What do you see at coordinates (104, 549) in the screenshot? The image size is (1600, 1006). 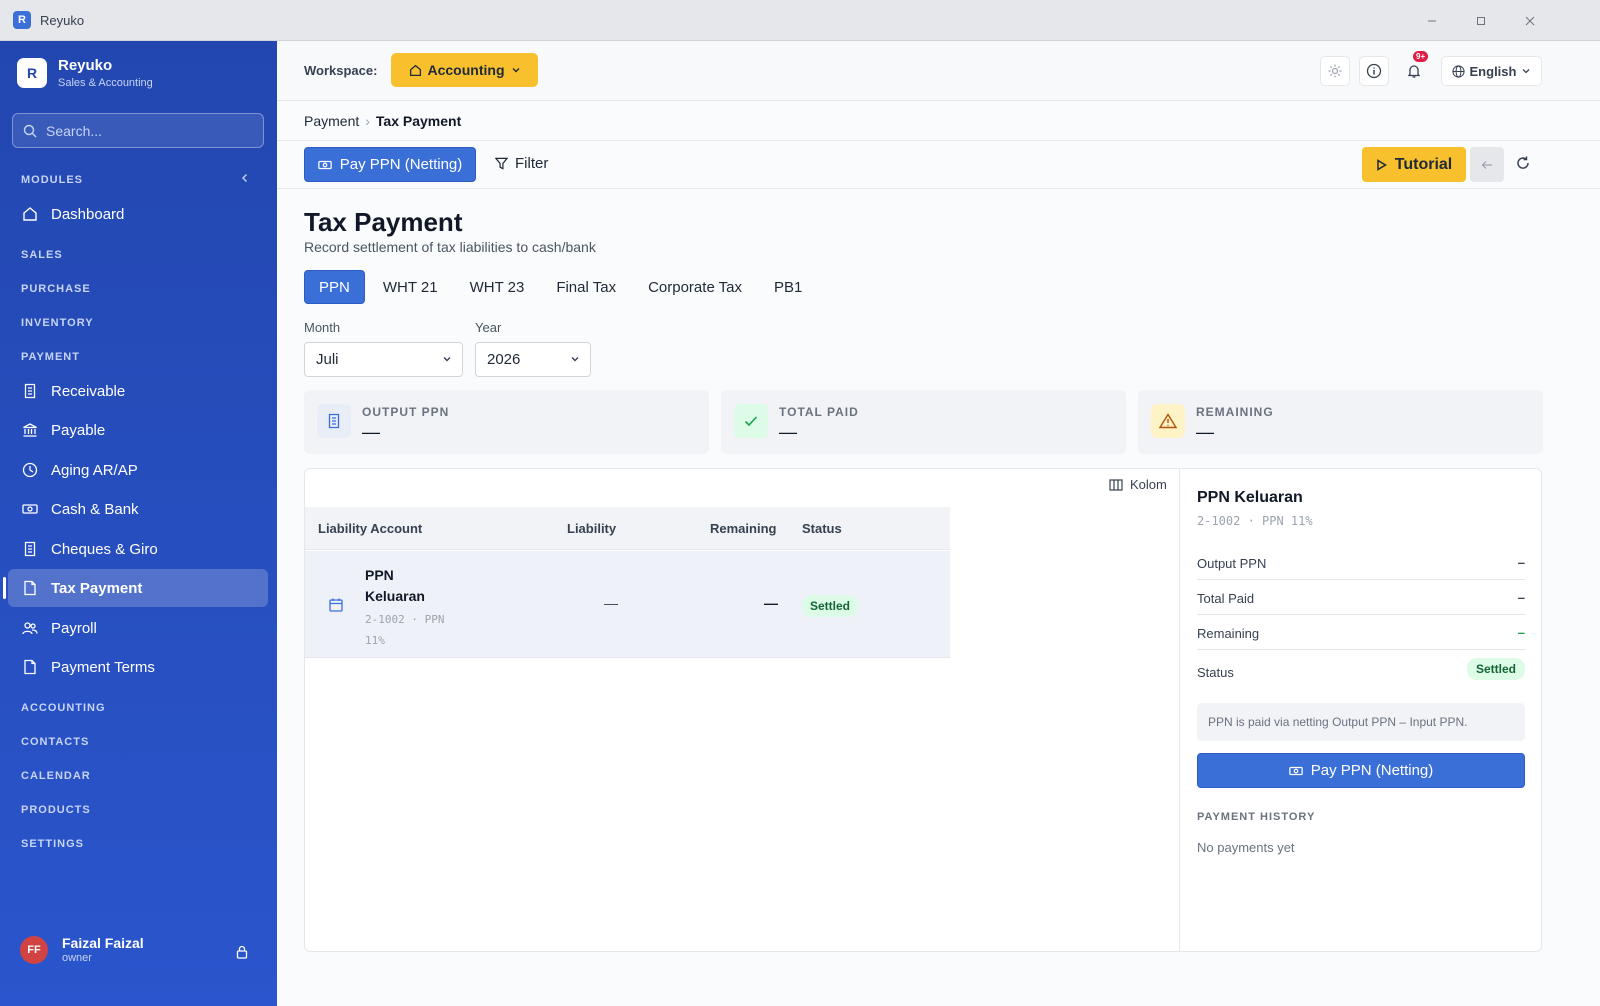 I see `sidebar-item-label: Cheques & Giro` at bounding box center [104, 549].